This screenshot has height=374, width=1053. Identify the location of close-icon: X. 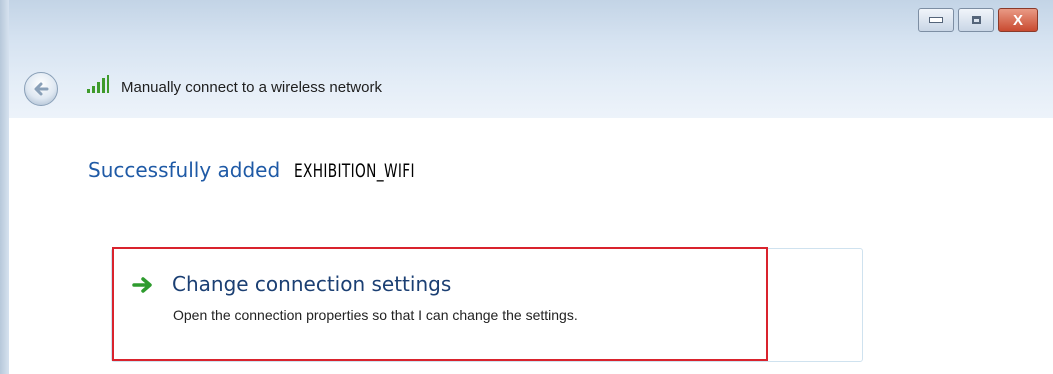
(1017, 20).